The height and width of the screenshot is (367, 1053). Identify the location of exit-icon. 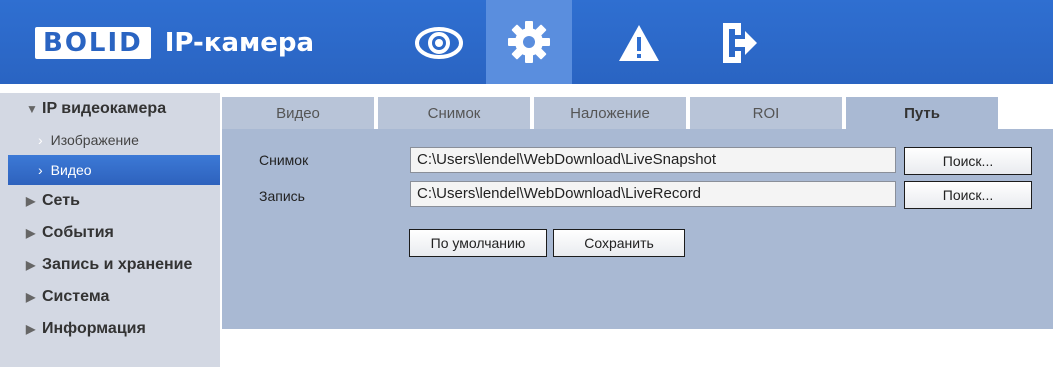
(740, 43).